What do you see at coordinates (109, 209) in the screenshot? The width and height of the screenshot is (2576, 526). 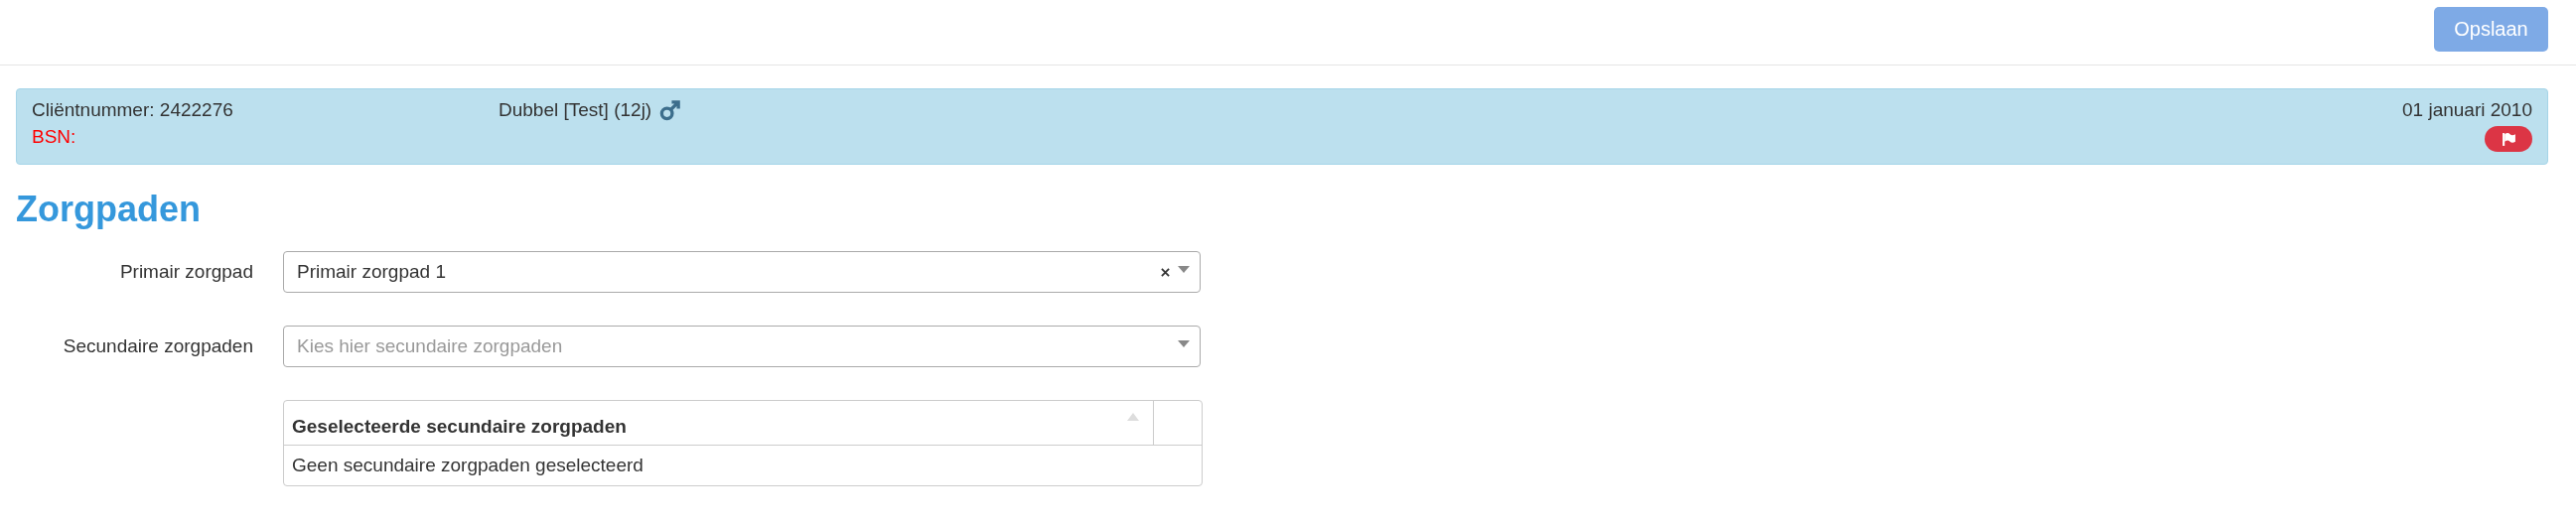 I see `page-heading: Zorgpaden` at bounding box center [109, 209].